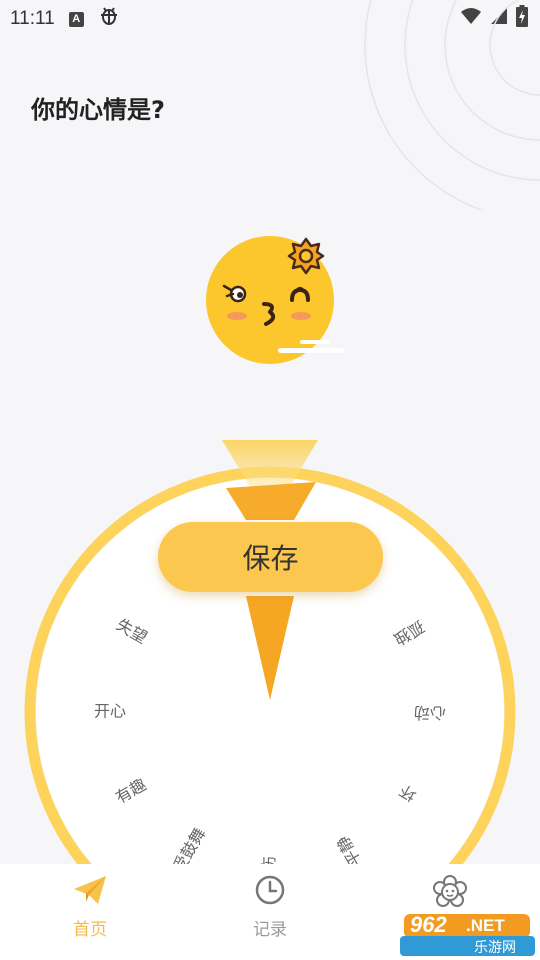  What do you see at coordinates (90, 892) in the screenshot?
I see `paper-plane-icon` at bounding box center [90, 892].